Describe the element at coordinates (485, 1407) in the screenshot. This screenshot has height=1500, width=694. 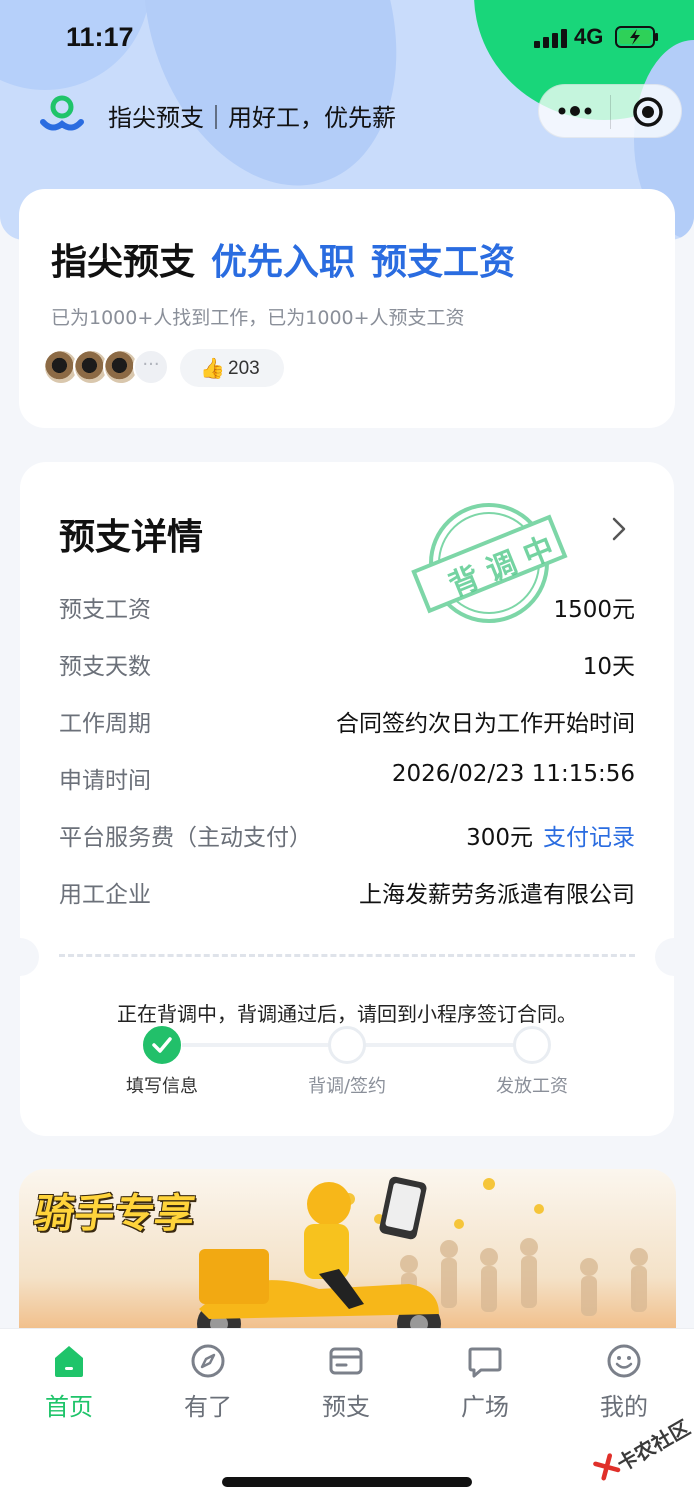
I see `tab-label: 广场` at that location.